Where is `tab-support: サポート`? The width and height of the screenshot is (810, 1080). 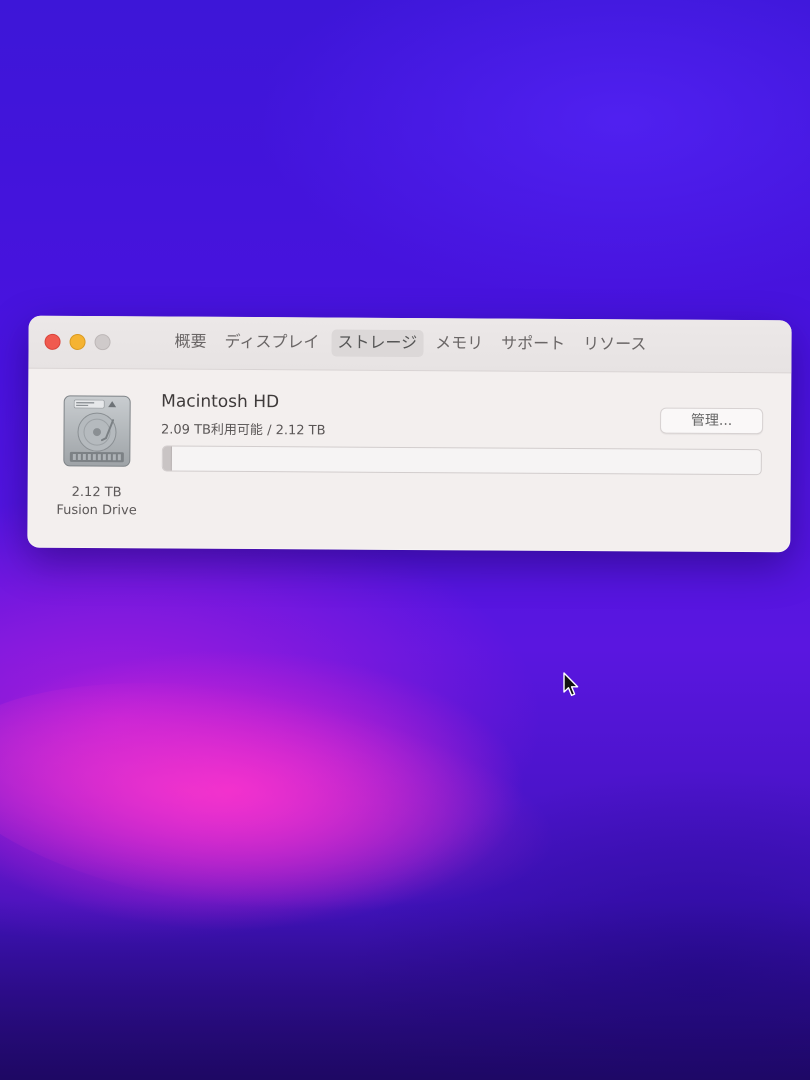
tab-support: サポート is located at coordinates (533, 344).